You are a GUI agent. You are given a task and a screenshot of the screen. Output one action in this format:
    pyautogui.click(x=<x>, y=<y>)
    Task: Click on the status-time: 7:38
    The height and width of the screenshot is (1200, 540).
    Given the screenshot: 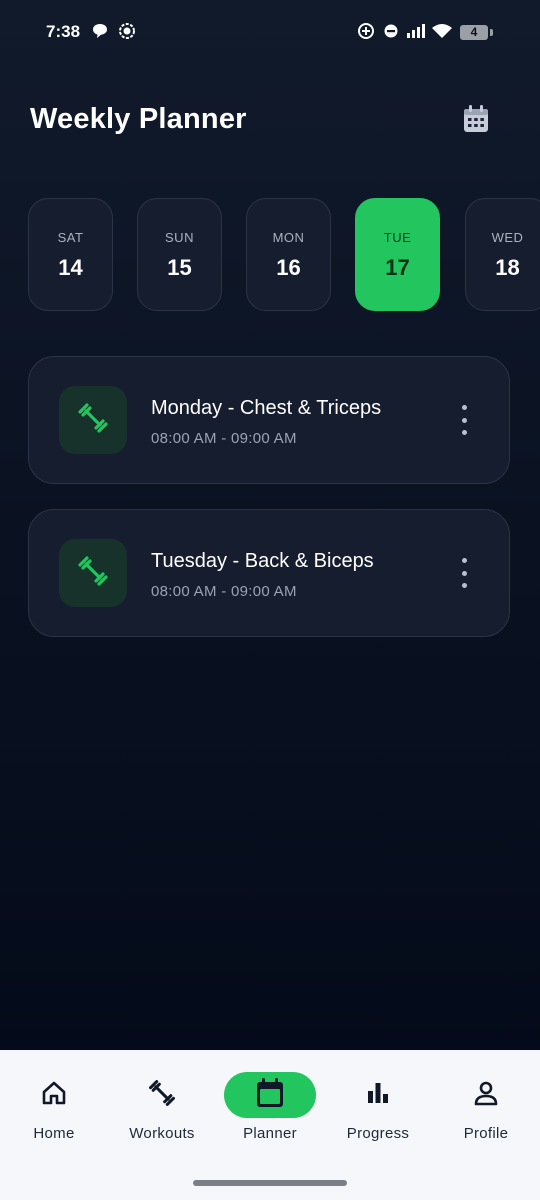 What is the action you would take?
    pyautogui.click(x=63, y=31)
    